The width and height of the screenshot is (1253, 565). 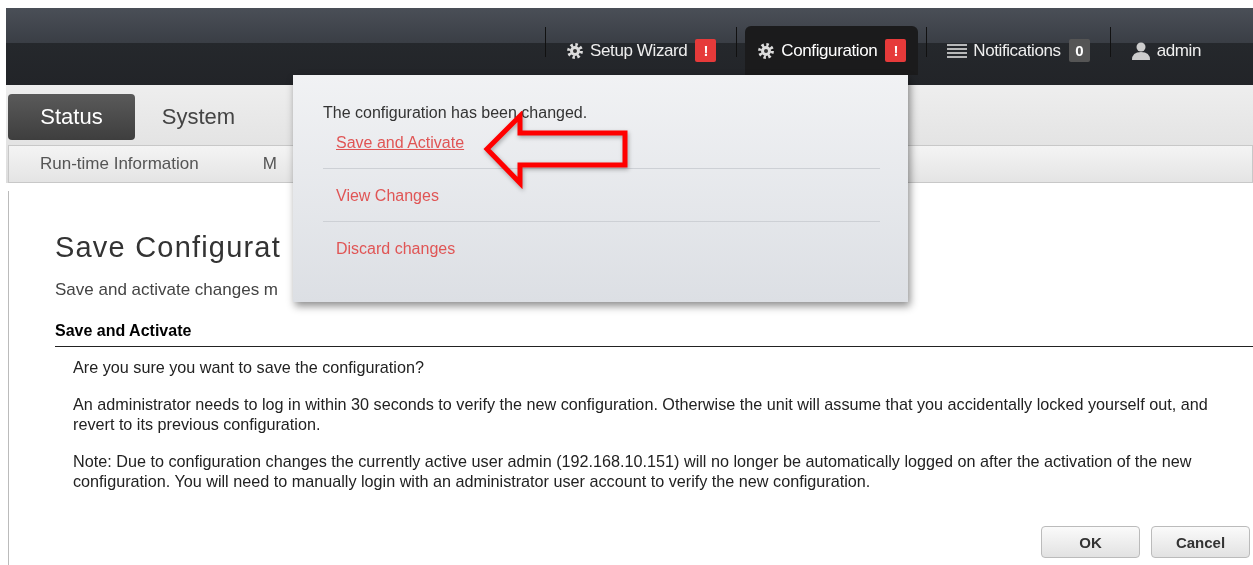 What do you see at coordinates (1018, 50) in the screenshot?
I see `header-menu-item: Notifications 0` at bounding box center [1018, 50].